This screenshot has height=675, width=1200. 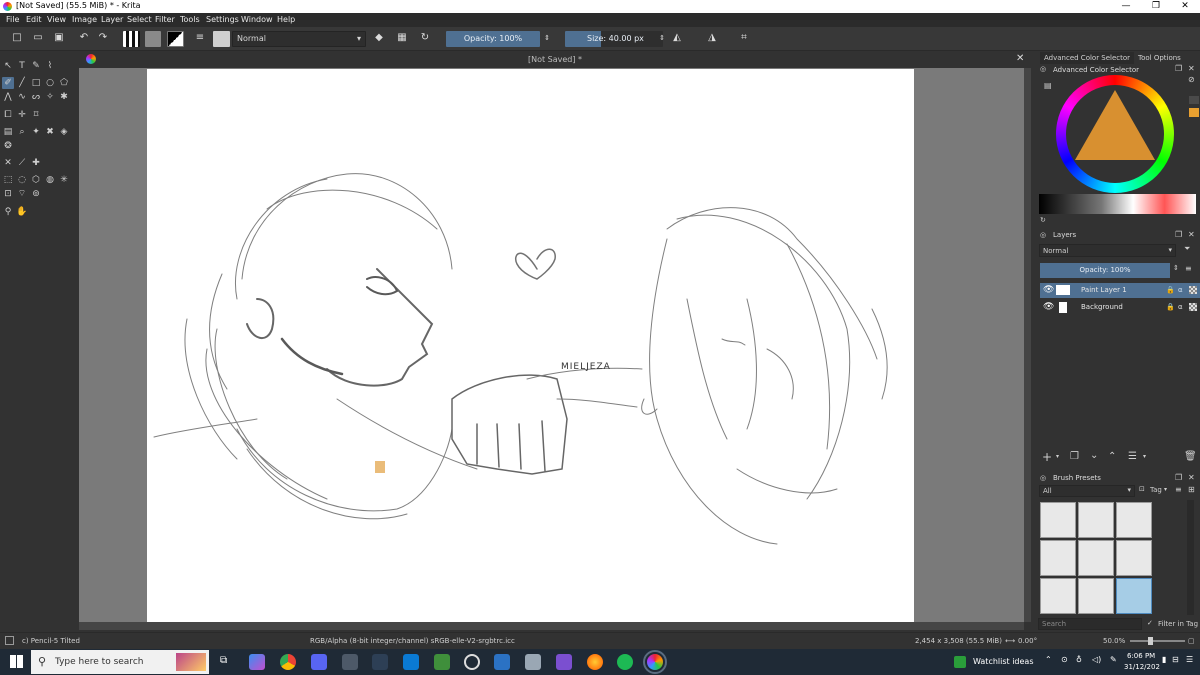 I want to click on rectangle-select-tool-icon: ⬚, so click(x=8, y=180).